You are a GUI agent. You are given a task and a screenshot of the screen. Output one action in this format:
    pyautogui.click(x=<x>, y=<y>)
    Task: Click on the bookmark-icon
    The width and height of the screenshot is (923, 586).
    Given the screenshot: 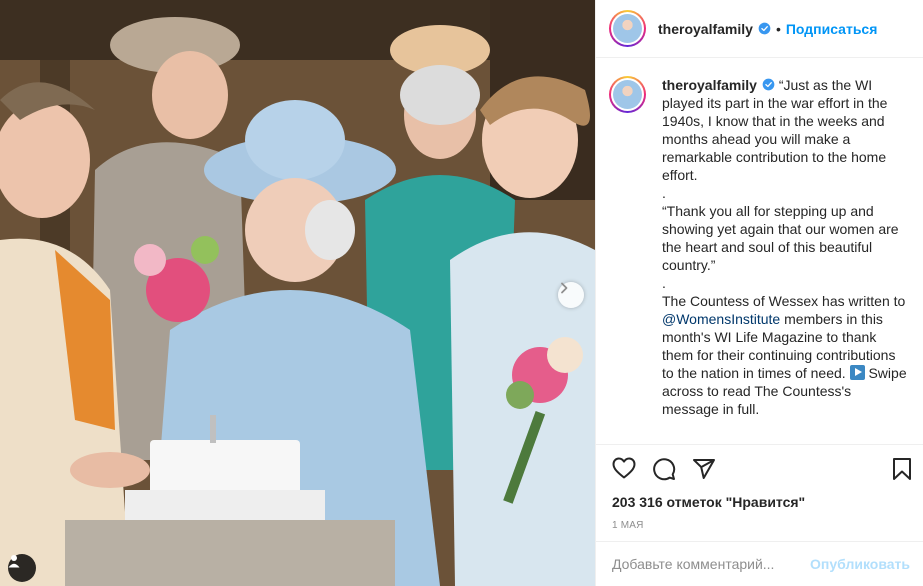 What is the action you would take?
    pyautogui.click(x=902, y=469)
    